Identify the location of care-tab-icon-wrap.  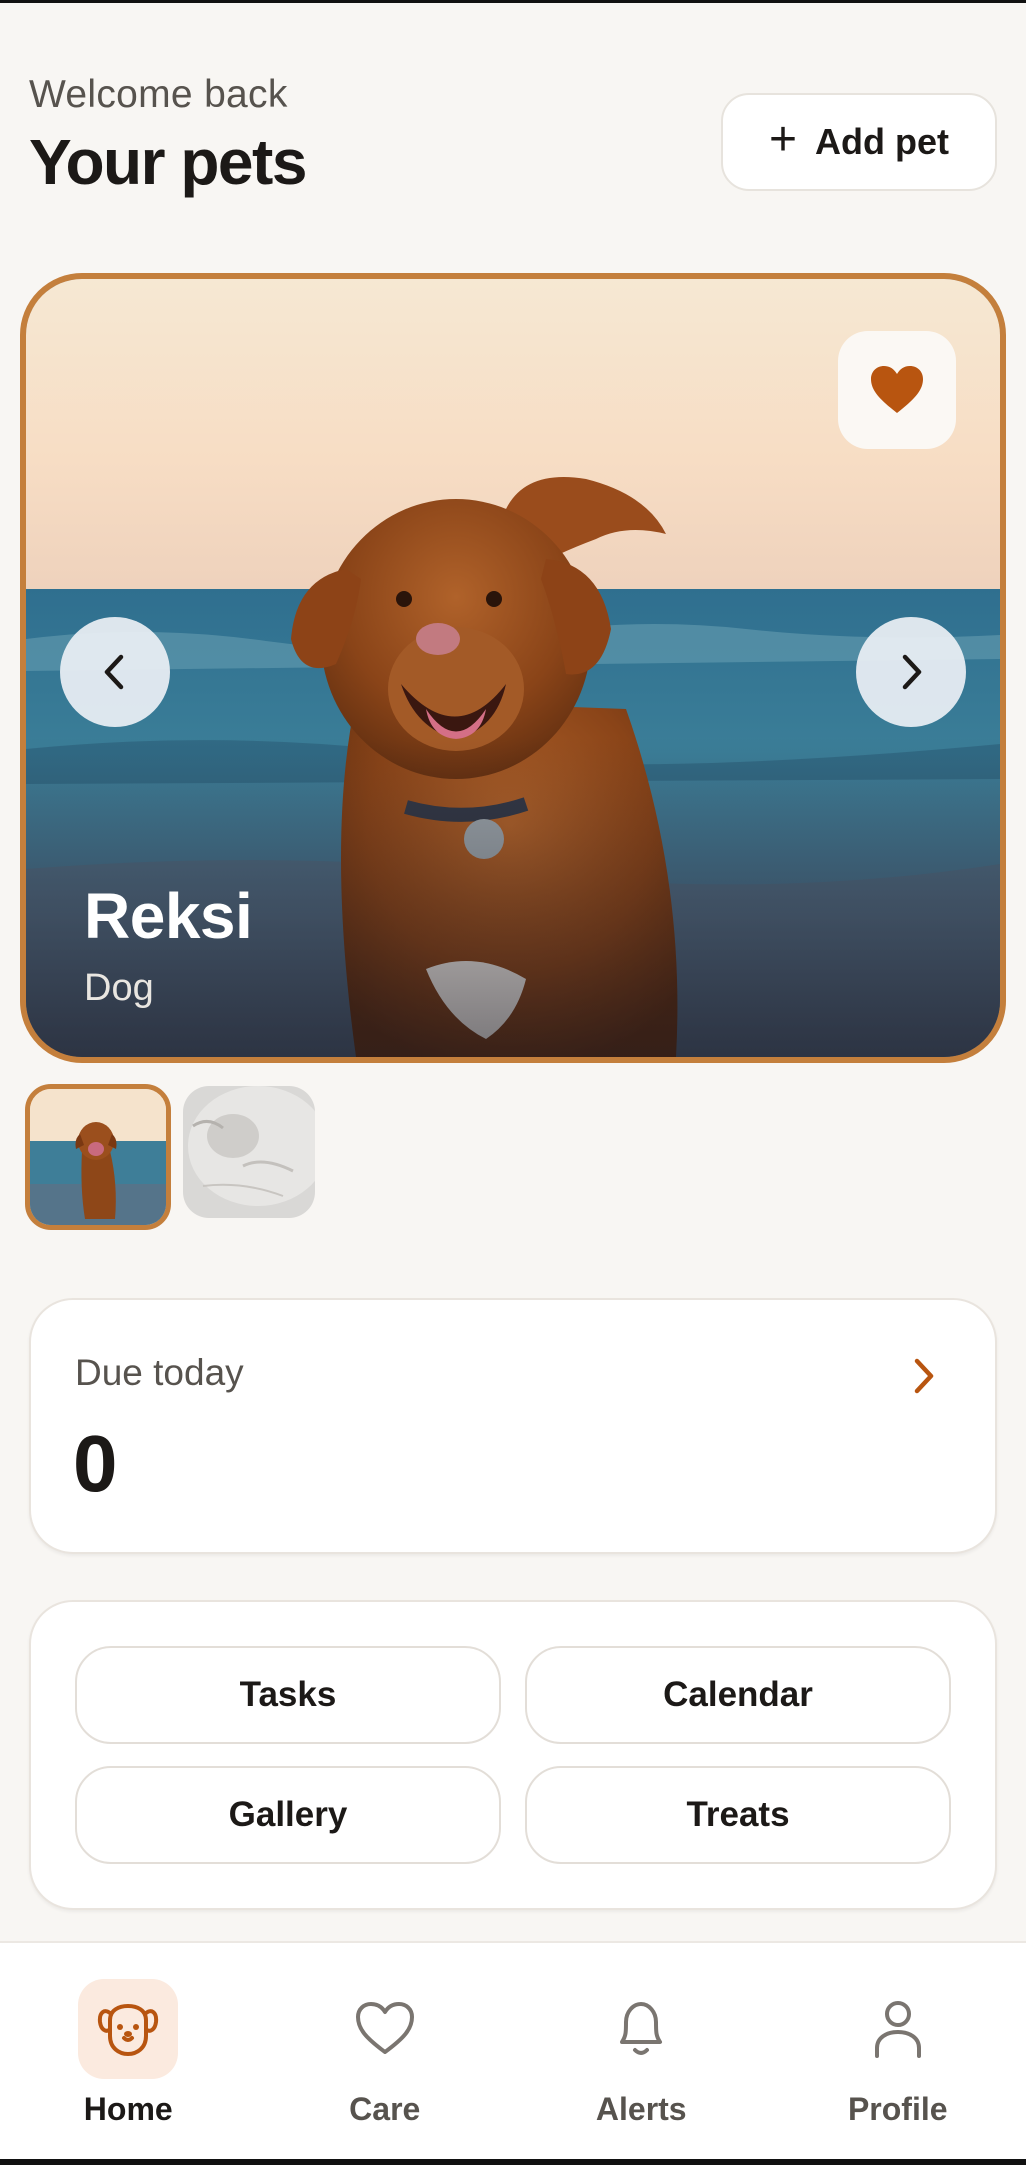
(385, 2029).